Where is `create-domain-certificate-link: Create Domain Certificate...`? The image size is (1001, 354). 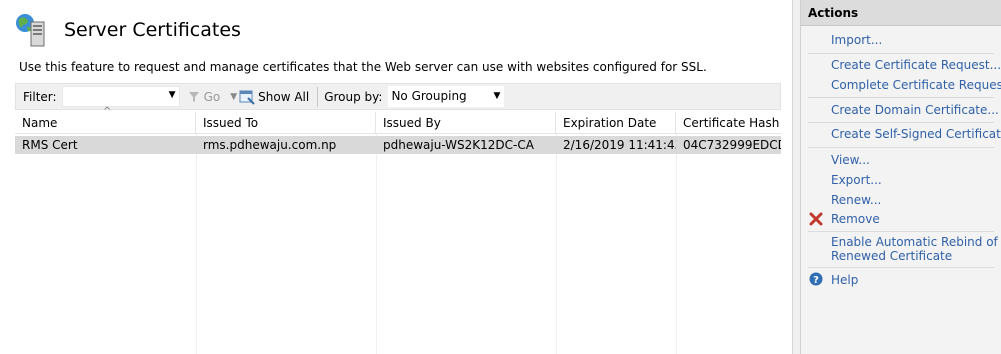 create-domain-certificate-link: Create Domain Certificate... is located at coordinates (915, 110).